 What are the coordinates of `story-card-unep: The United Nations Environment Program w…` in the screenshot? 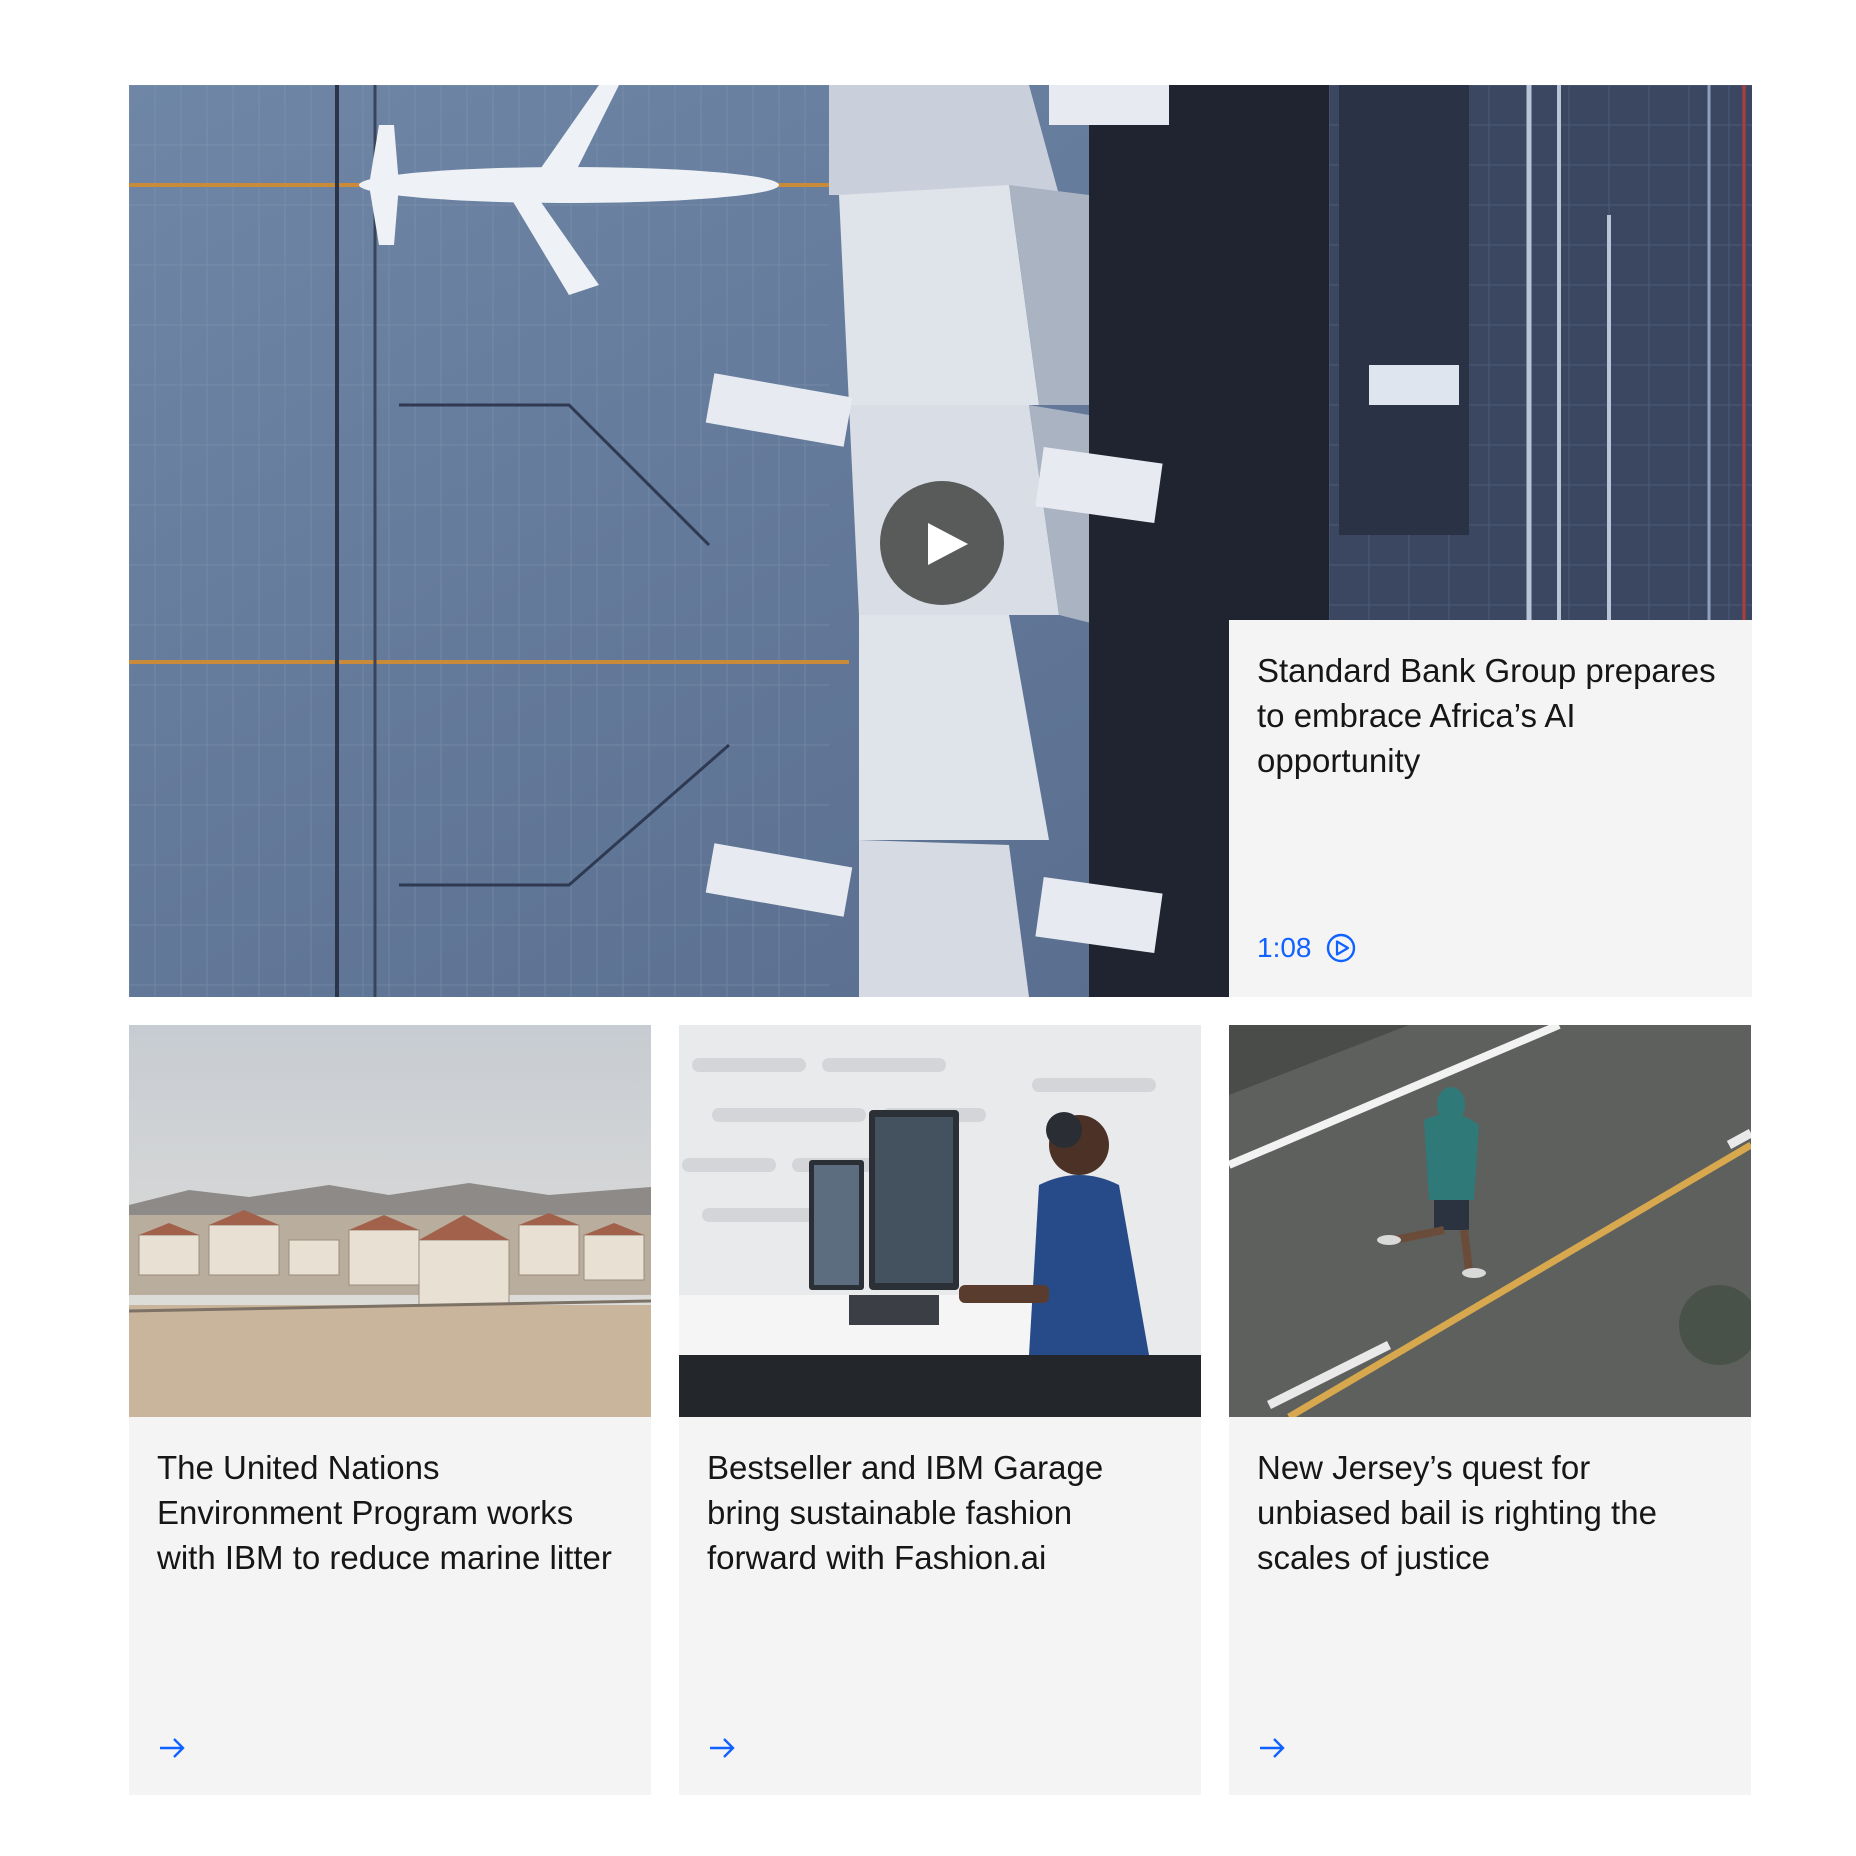 It's located at (390, 1410).